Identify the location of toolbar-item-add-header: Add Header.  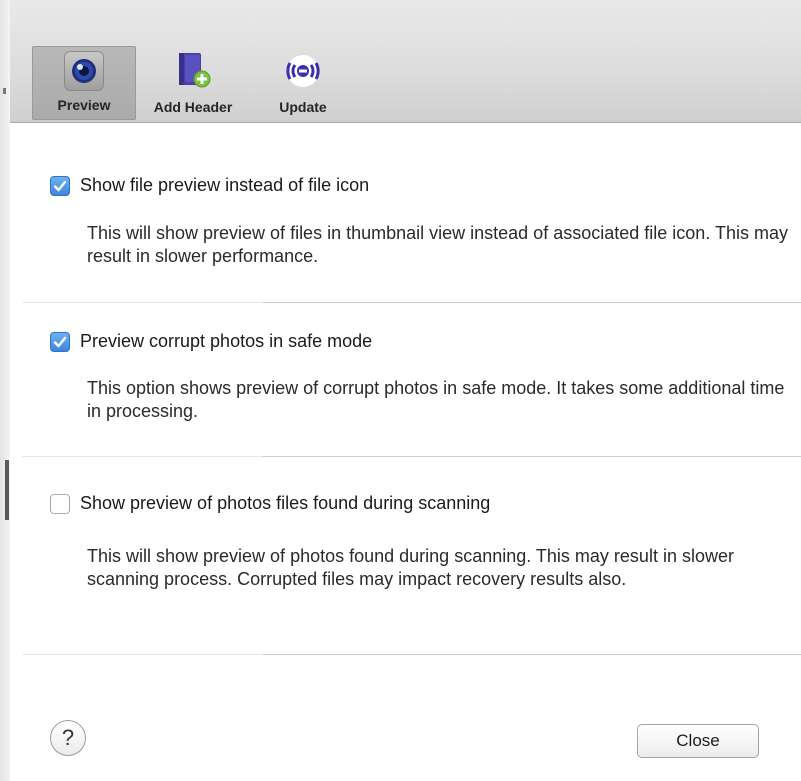
(193, 82).